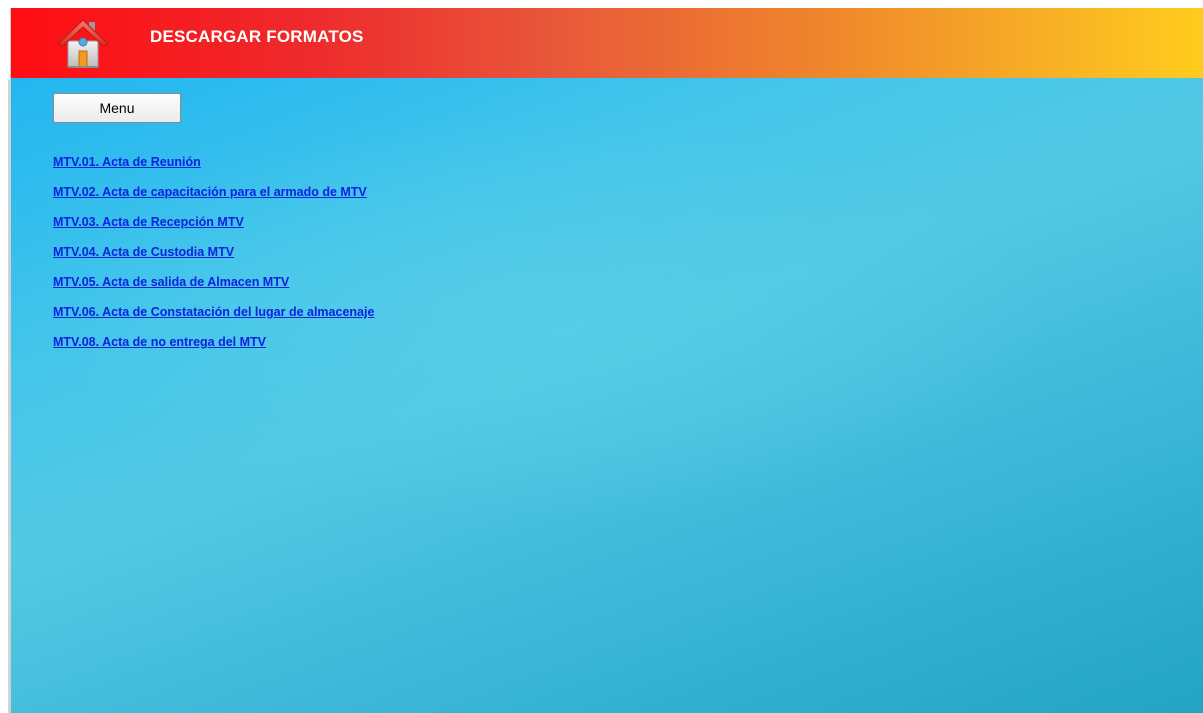 Image resolution: width=1203 pixels, height=713 pixels. I want to click on list-item: MTV.01. Acta de Reunión, so click(213, 169).